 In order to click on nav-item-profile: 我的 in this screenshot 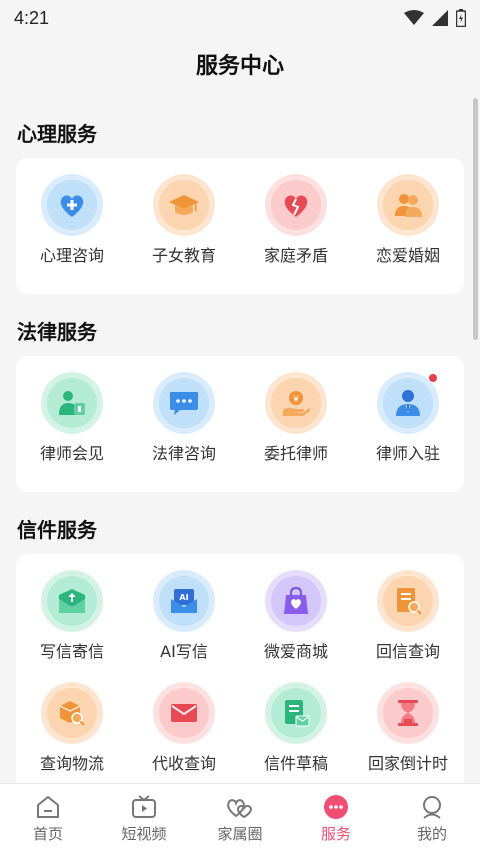, I will do `click(432, 818)`.